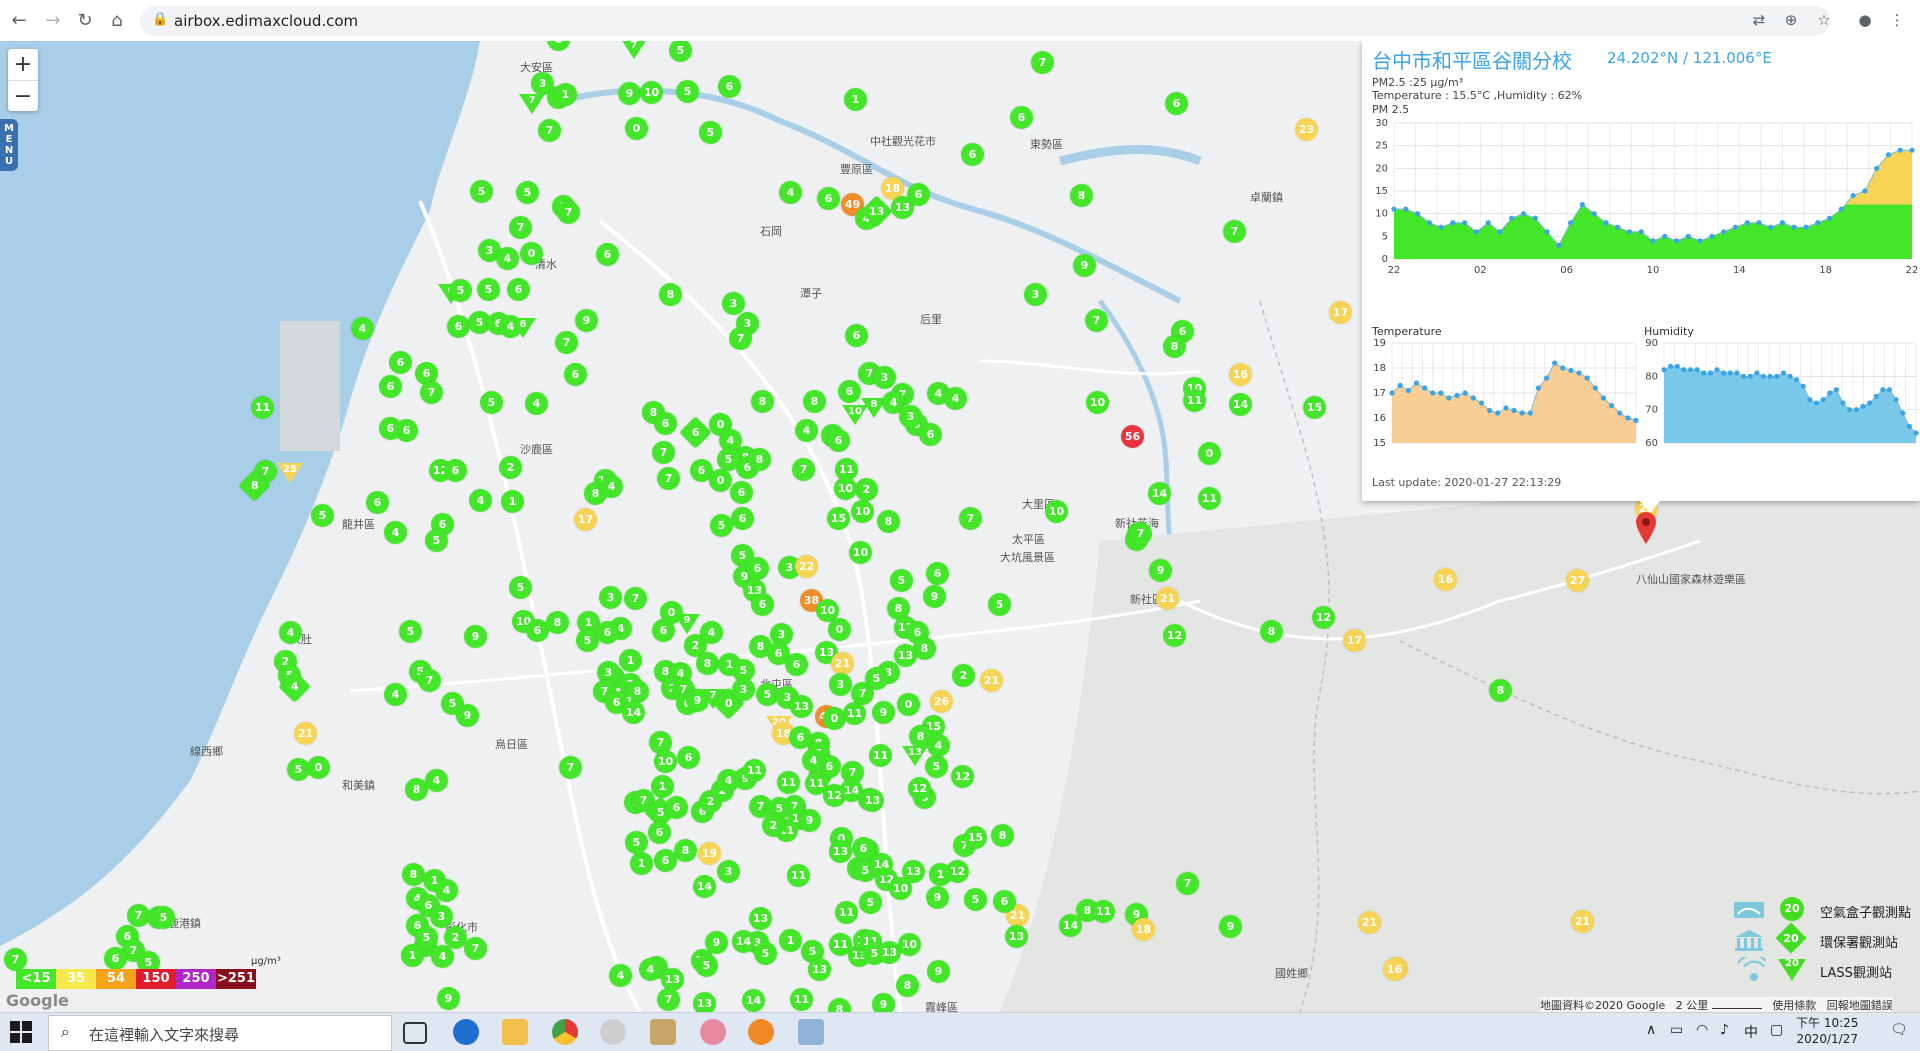 This screenshot has height=1051, width=1920. I want to click on app-window-icon, so click(811, 1032).